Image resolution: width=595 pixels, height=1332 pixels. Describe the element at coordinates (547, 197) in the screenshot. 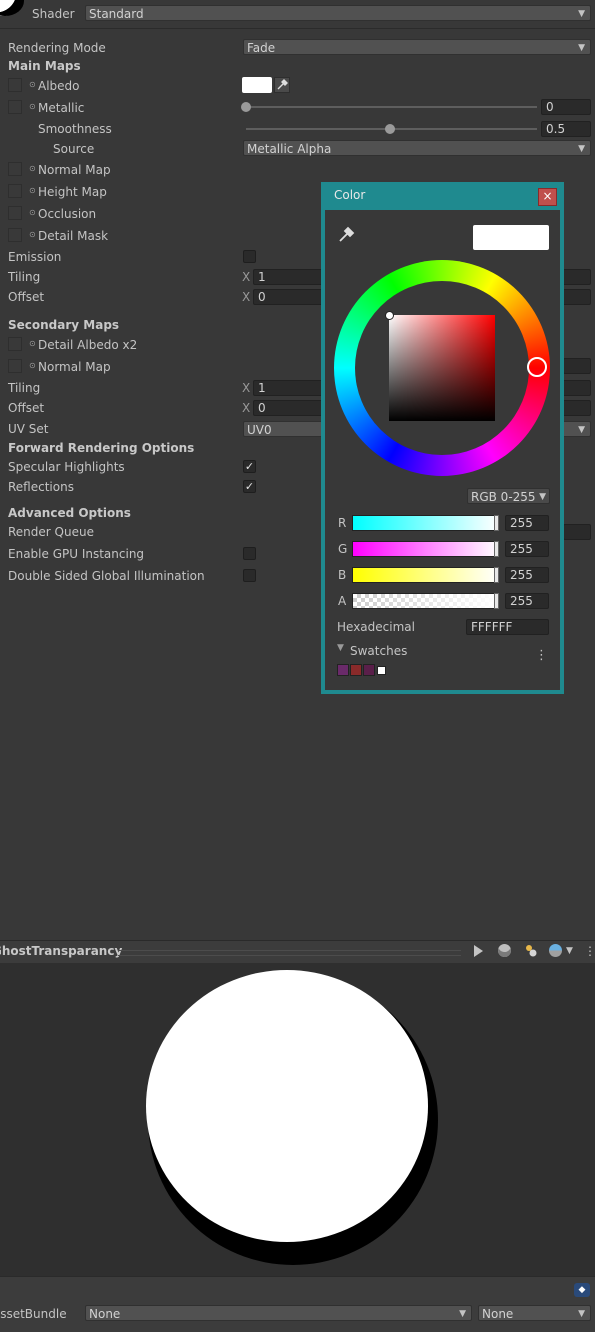

I see `close-button: ×` at that location.